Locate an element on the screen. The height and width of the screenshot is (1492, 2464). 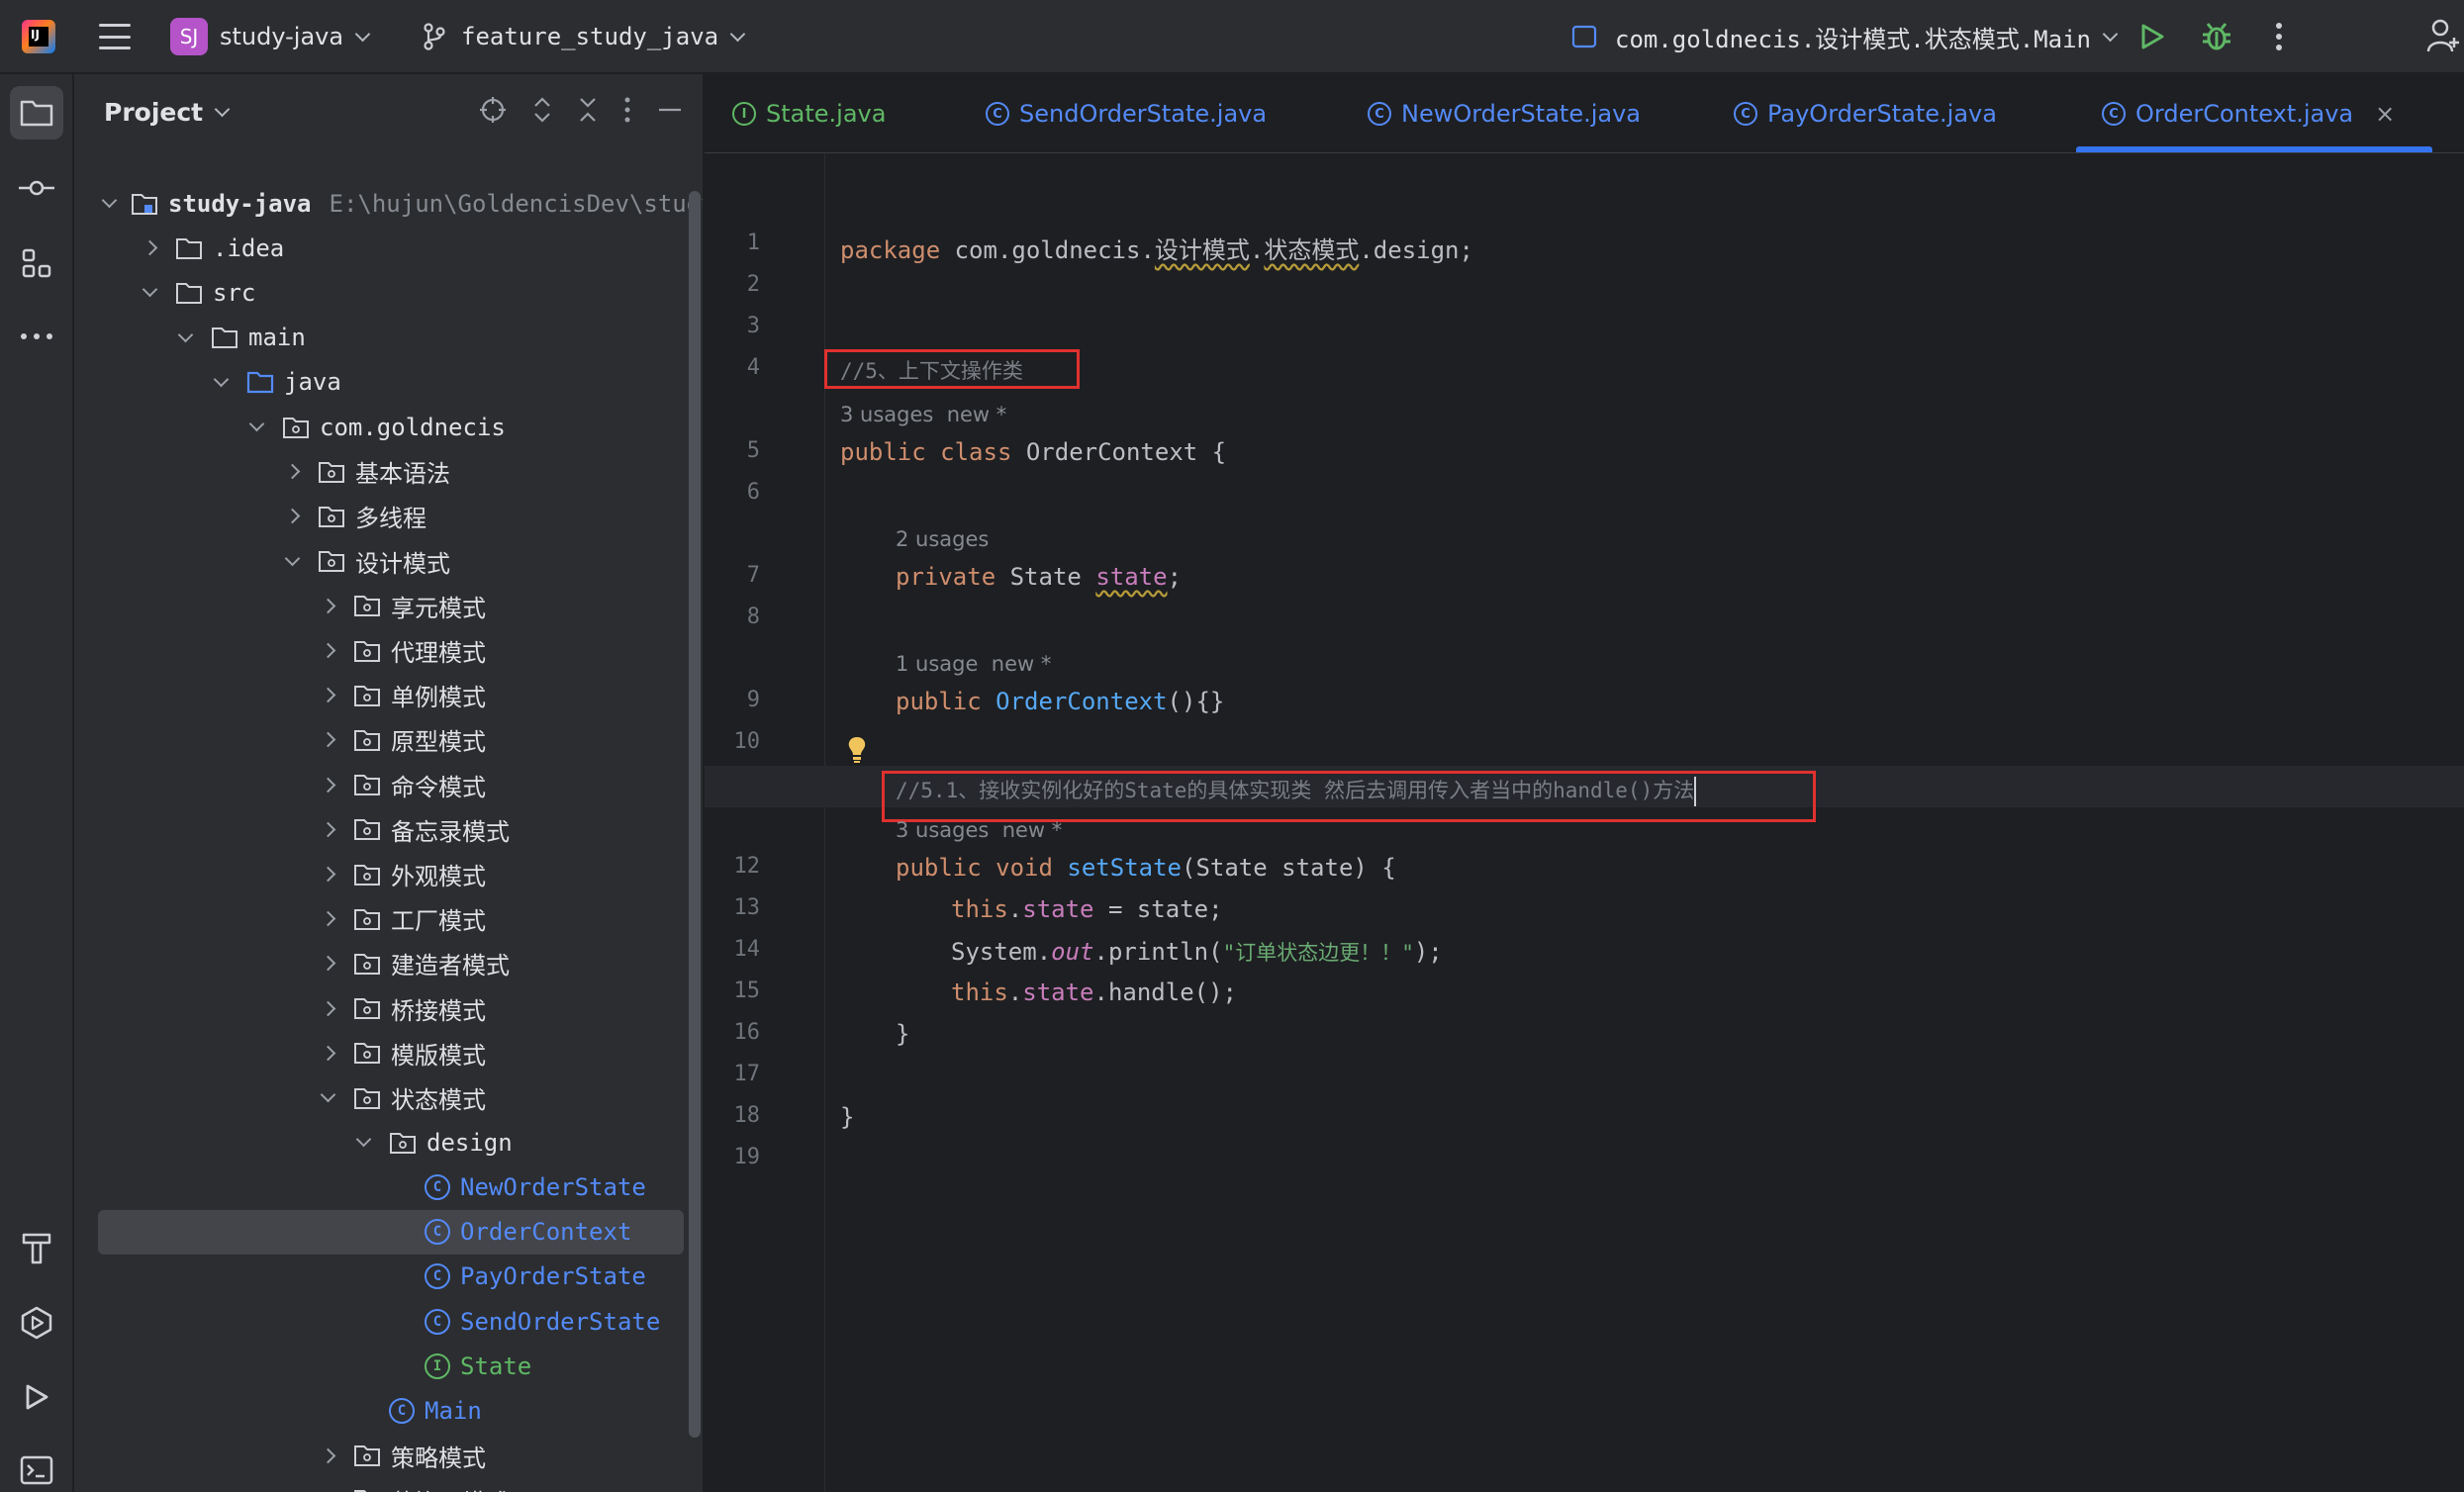
tree-package-design: design is located at coordinates (381, 1142).